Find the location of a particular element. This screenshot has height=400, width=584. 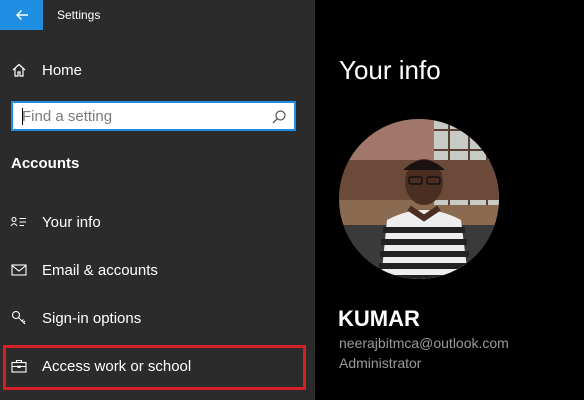

avatar is located at coordinates (419, 199).